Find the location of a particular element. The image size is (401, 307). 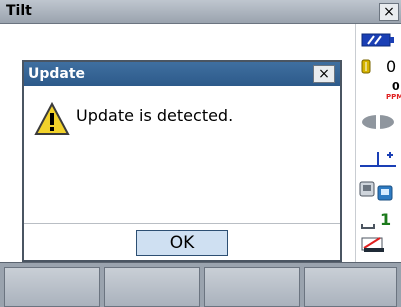

dialog-close-button: × is located at coordinates (324, 74).